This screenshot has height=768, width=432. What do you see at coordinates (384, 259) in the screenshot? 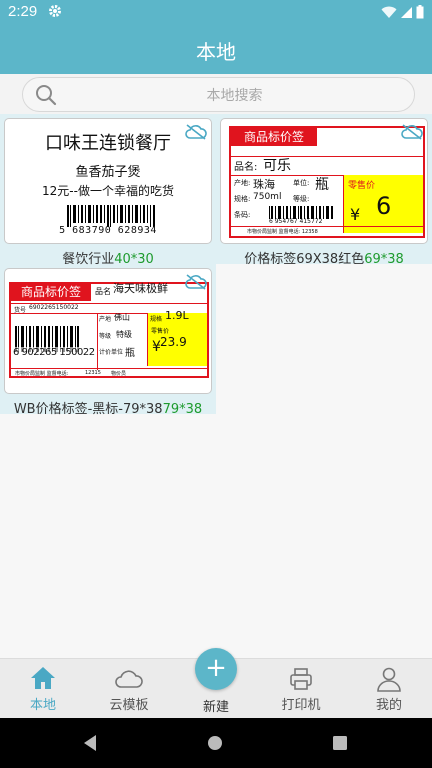
I see `template-size: 69*38` at bounding box center [384, 259].